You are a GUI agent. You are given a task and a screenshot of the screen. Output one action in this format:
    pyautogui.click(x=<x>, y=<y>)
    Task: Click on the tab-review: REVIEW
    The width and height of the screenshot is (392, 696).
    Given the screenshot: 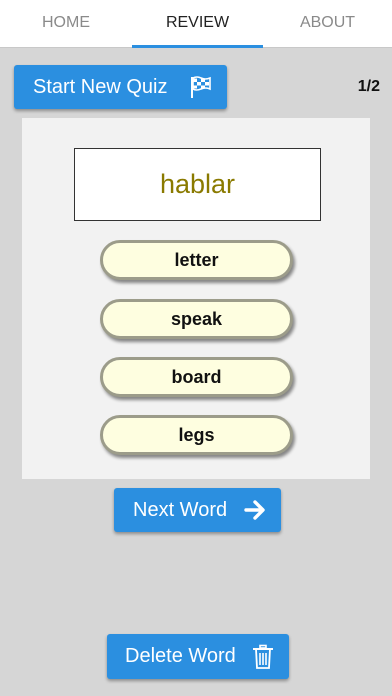 What is the action you would take?
    pyautogui.click(x=197, y=24)
    